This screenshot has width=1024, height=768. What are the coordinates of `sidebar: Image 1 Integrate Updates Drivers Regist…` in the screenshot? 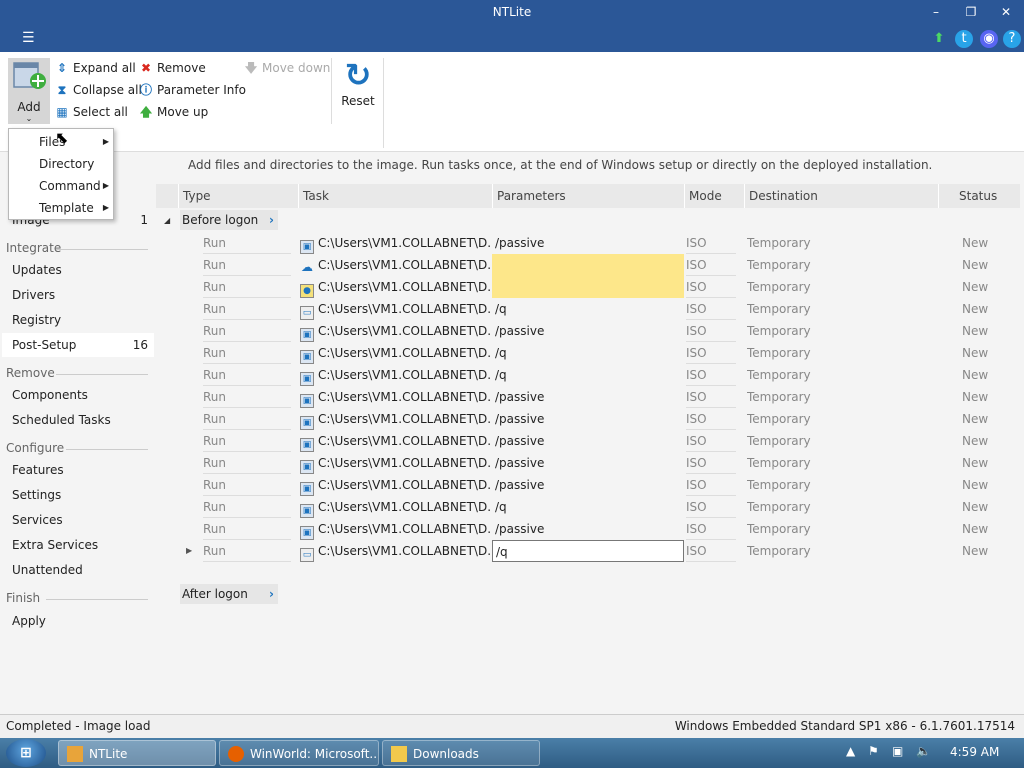 It's located at (78, 433).